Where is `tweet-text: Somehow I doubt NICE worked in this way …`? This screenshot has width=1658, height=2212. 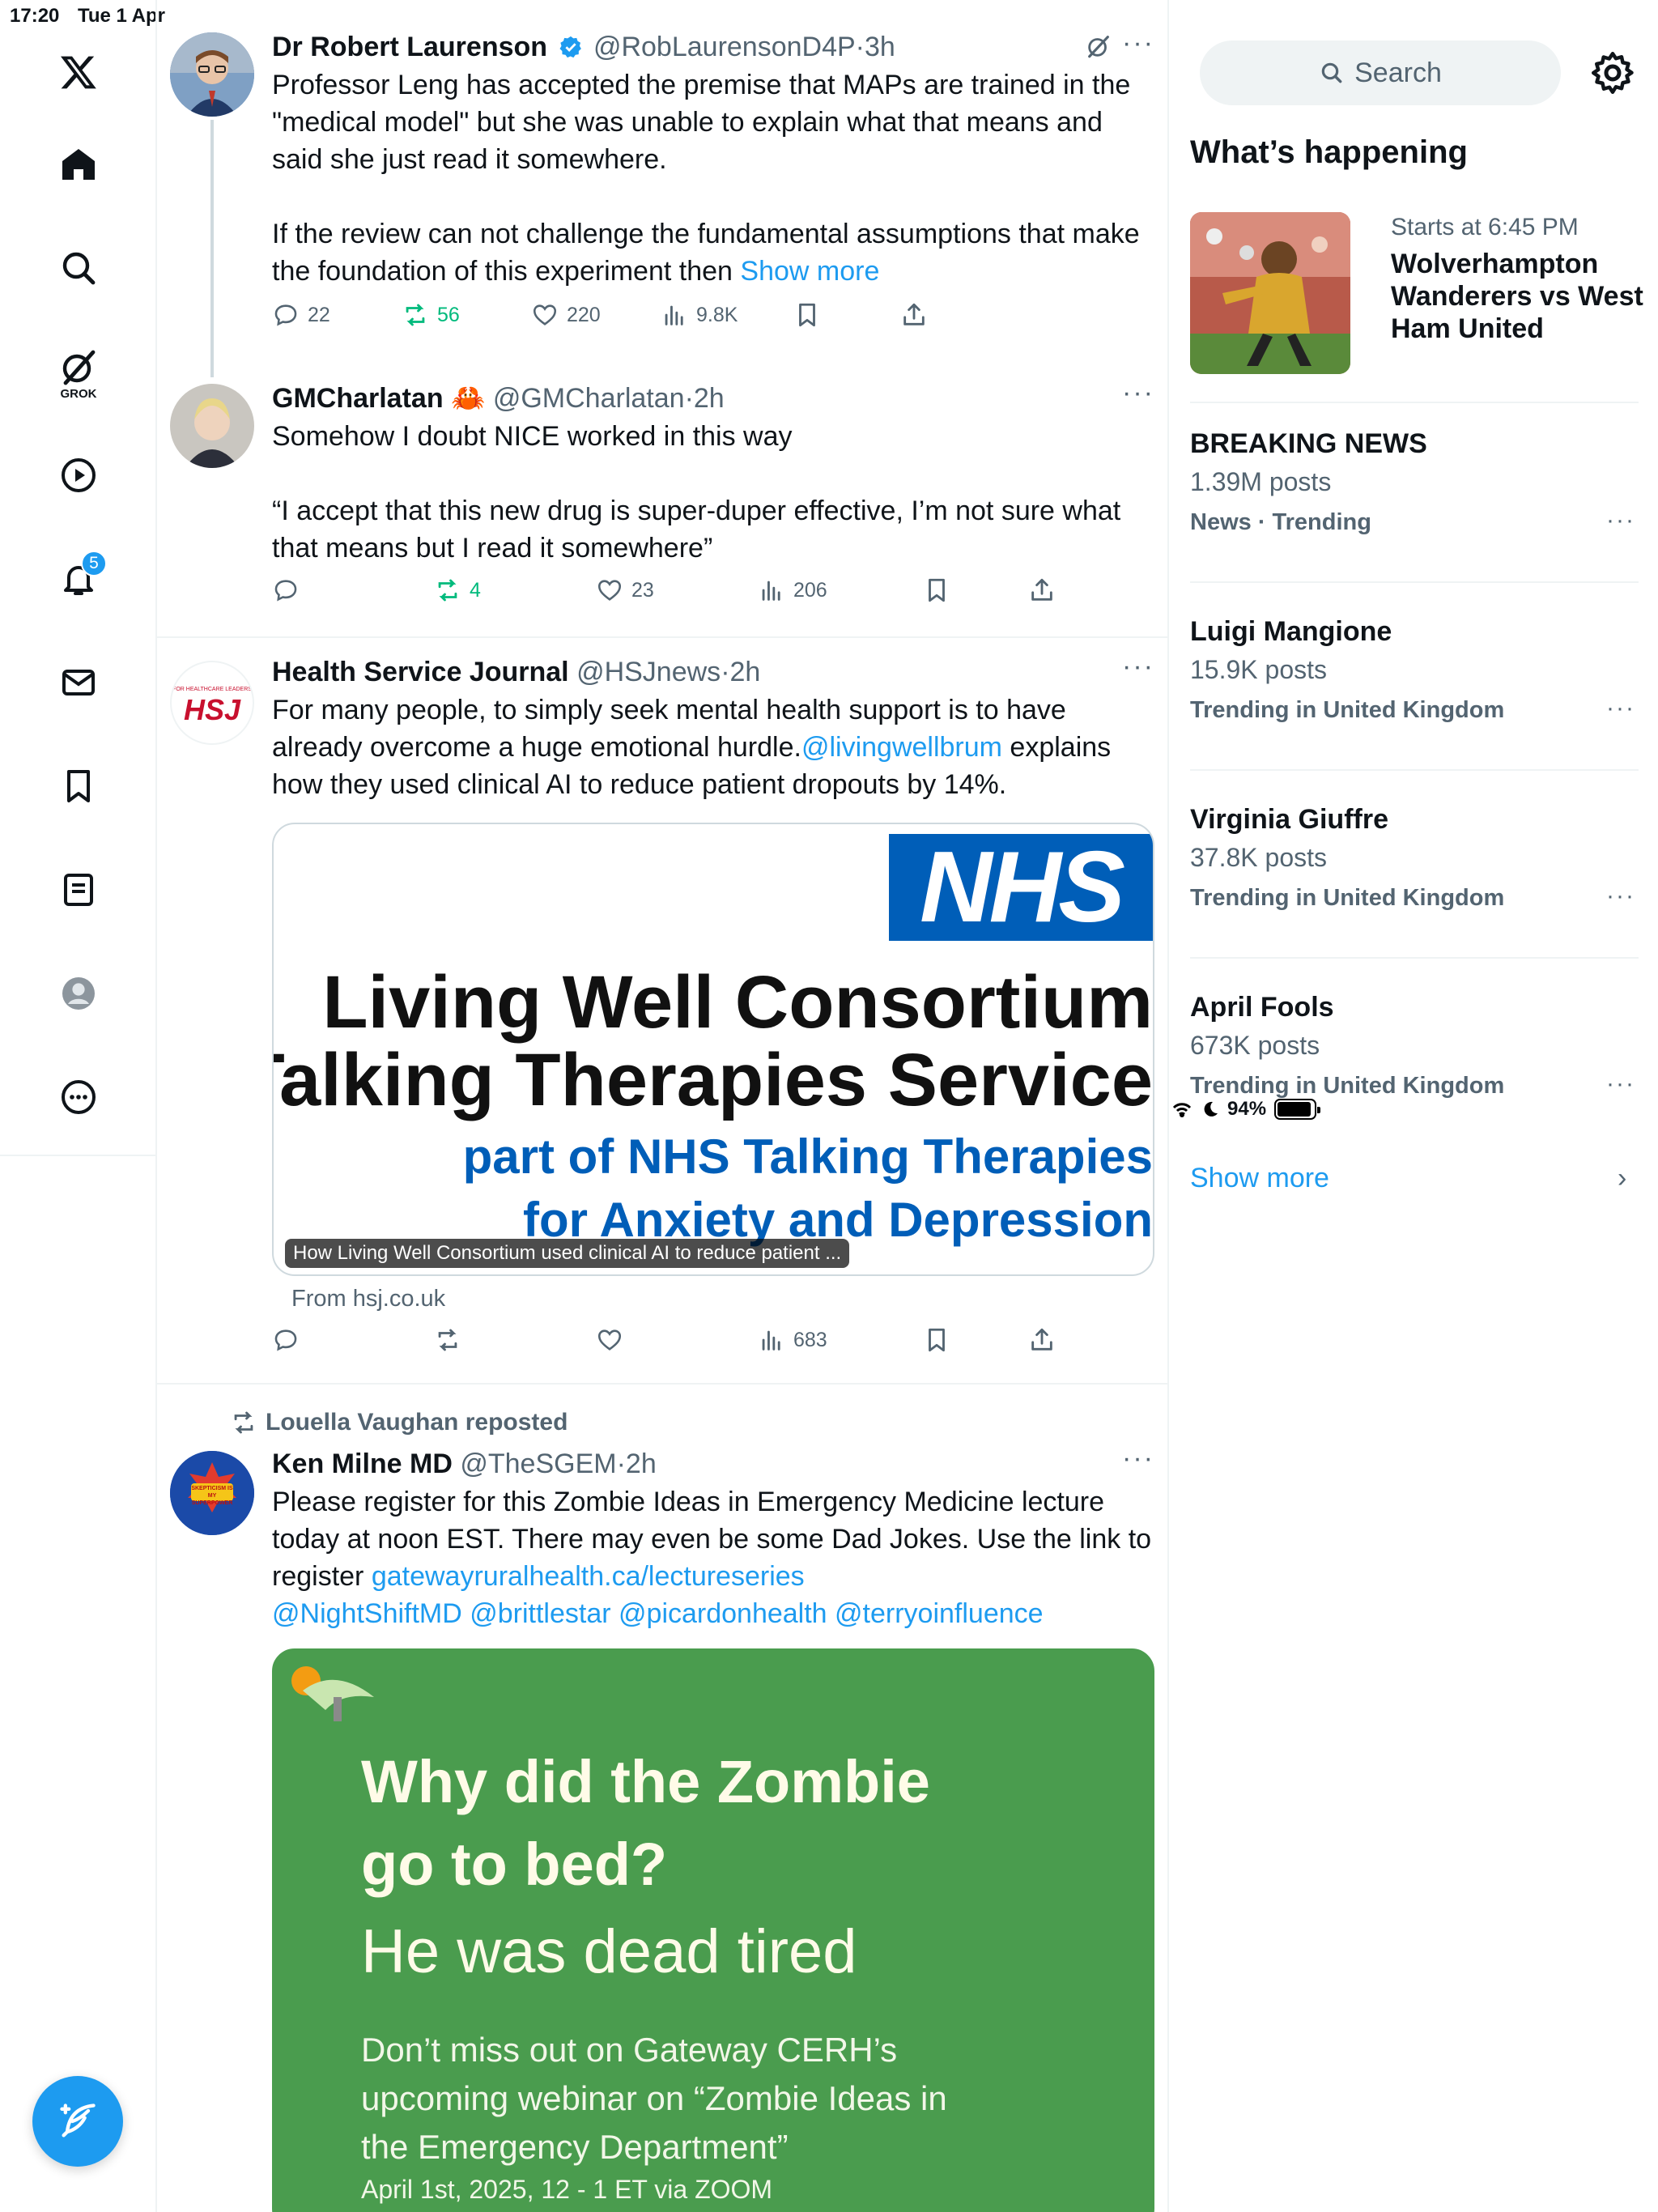
tweet-text: Somehow I doubt NICE worked in this way … is located at coordinates (713, 493).